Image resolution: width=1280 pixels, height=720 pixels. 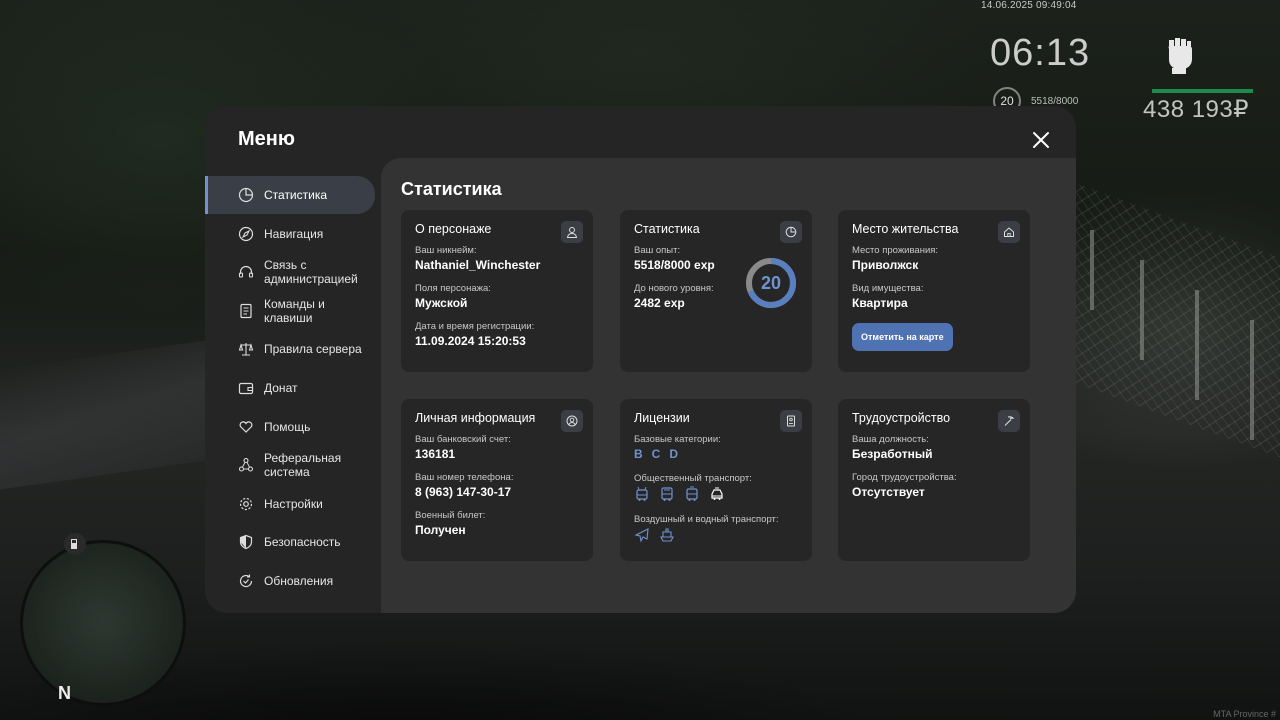 What do you see at coordinates (313, 349) in the screenshot?
I see `sidebar-item-label: Правила сервера` at bounding box center [313, 349].